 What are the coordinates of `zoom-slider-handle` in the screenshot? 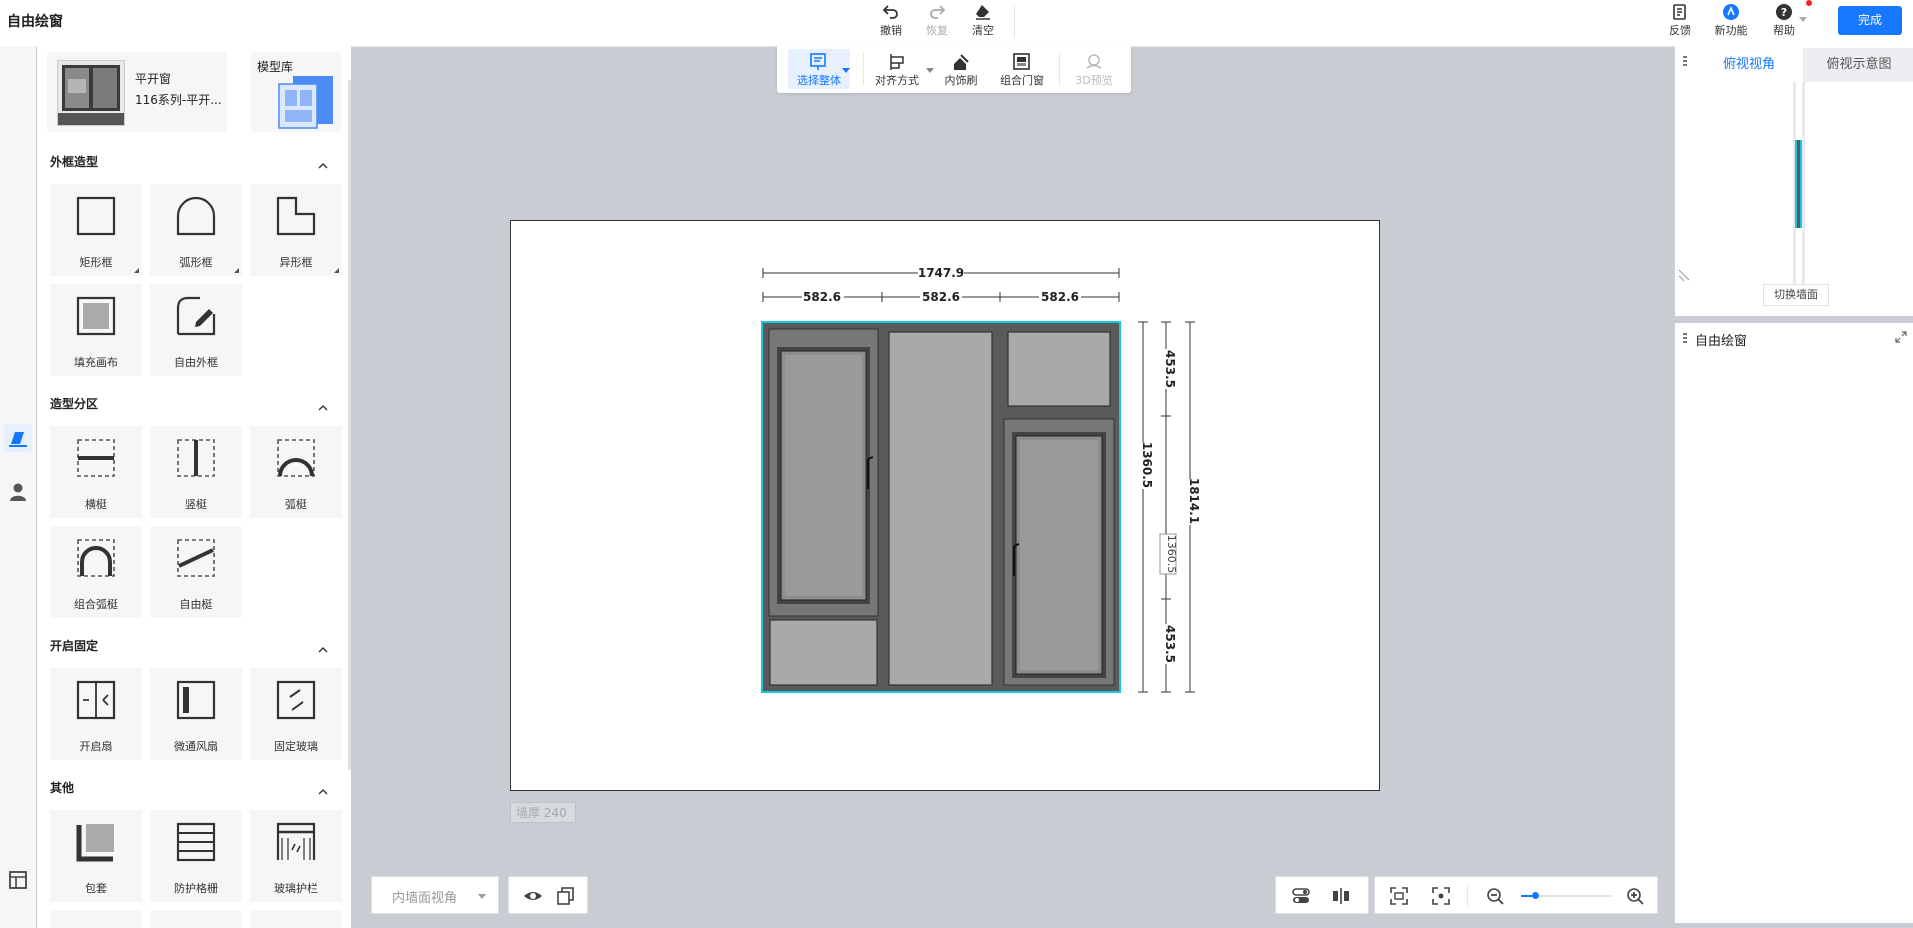 It's located at (1535, 895).